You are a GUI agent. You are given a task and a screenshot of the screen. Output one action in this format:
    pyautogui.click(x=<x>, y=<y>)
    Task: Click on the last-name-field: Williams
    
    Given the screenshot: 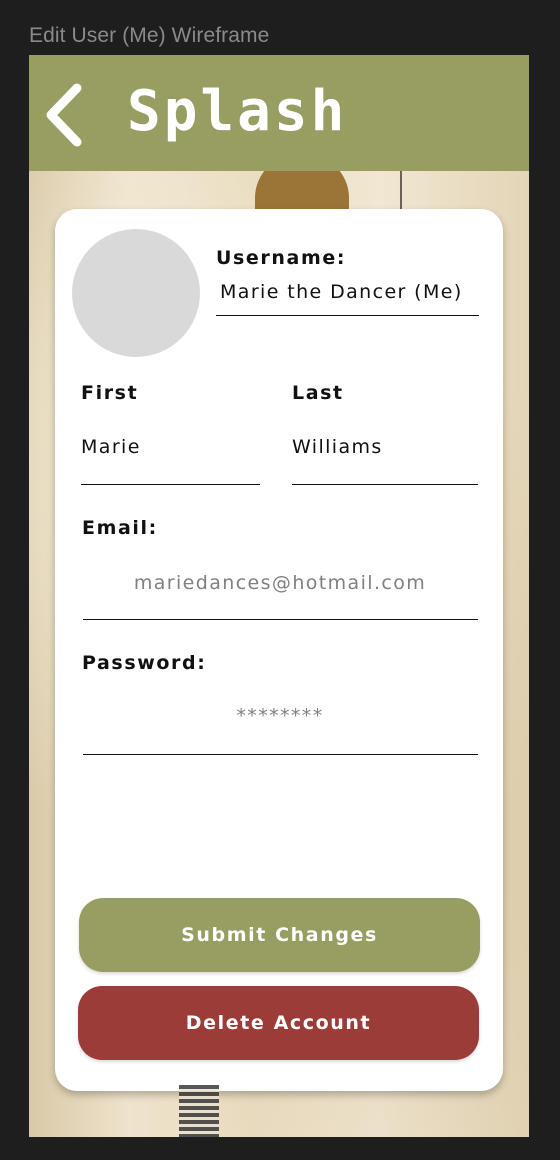 What is the action you would take?
    pyautogui.click(x=337, y=447)
    